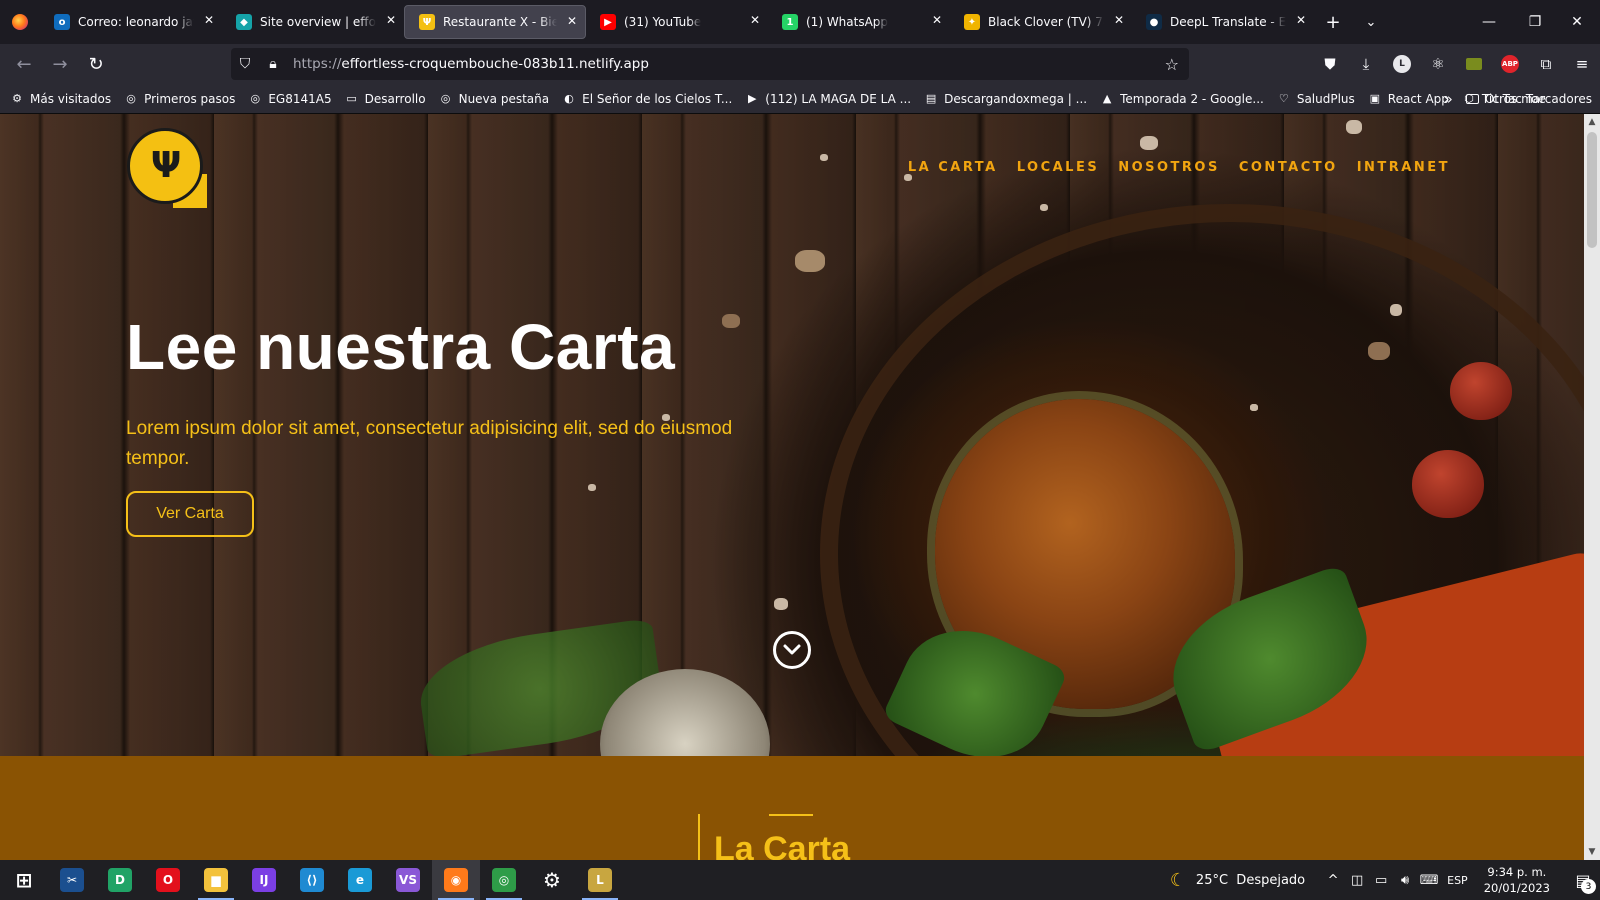 The height and width of the screenshot is (900, 1600). Describe the element at coordinates (167, 168) in the screenshot. I see `restaurant-logo: Ψ` at that location.